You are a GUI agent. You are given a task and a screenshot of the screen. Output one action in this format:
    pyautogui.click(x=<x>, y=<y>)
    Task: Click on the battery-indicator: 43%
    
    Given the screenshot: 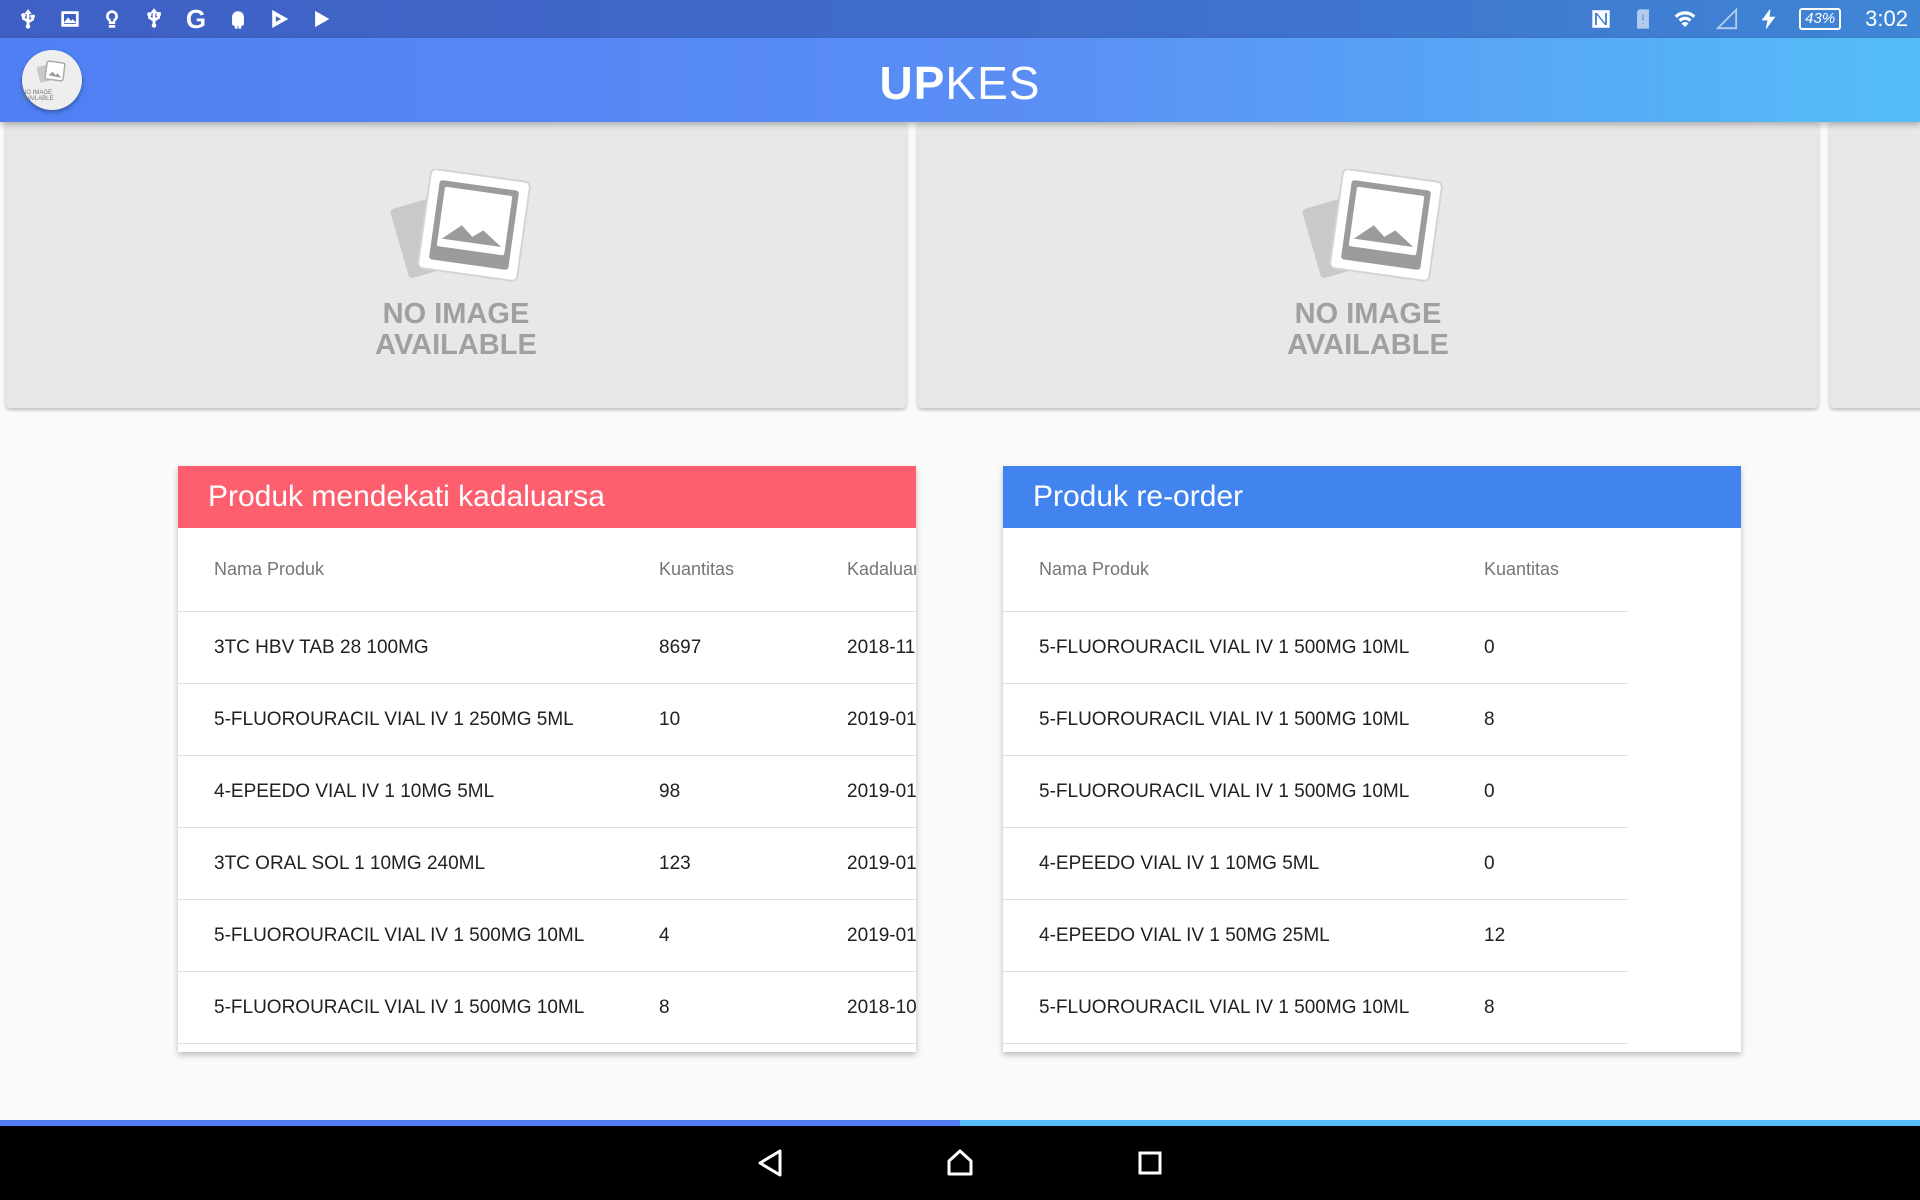 What is the action you would take?
    pyautogui.click(x=1820, y=19)
    